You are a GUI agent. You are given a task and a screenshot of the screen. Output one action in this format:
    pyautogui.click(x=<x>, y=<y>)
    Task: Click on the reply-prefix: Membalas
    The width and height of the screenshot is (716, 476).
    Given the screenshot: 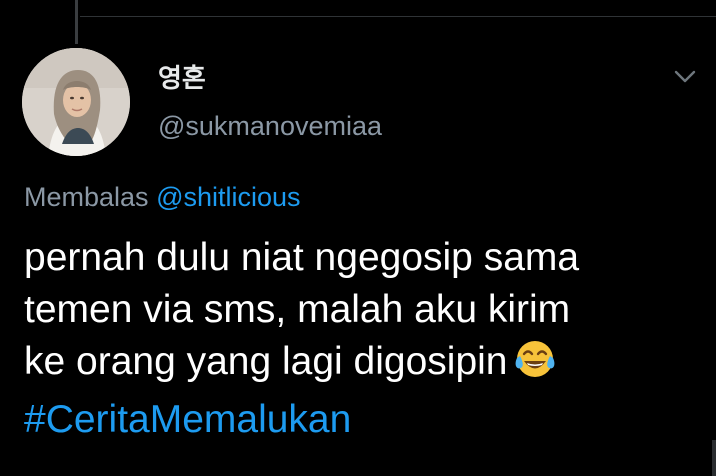 What is the action you would take?
    pyautogui.click(x=86, y=197)
    